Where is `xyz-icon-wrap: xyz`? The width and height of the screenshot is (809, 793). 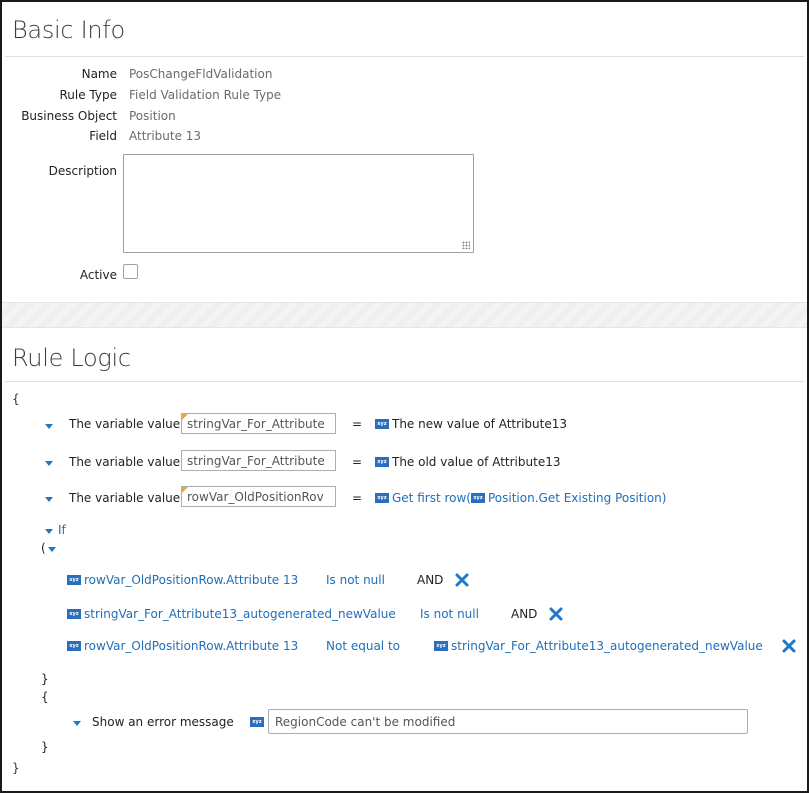 xyz-icon-wrap: xyz is located at coordinates (258, 722).